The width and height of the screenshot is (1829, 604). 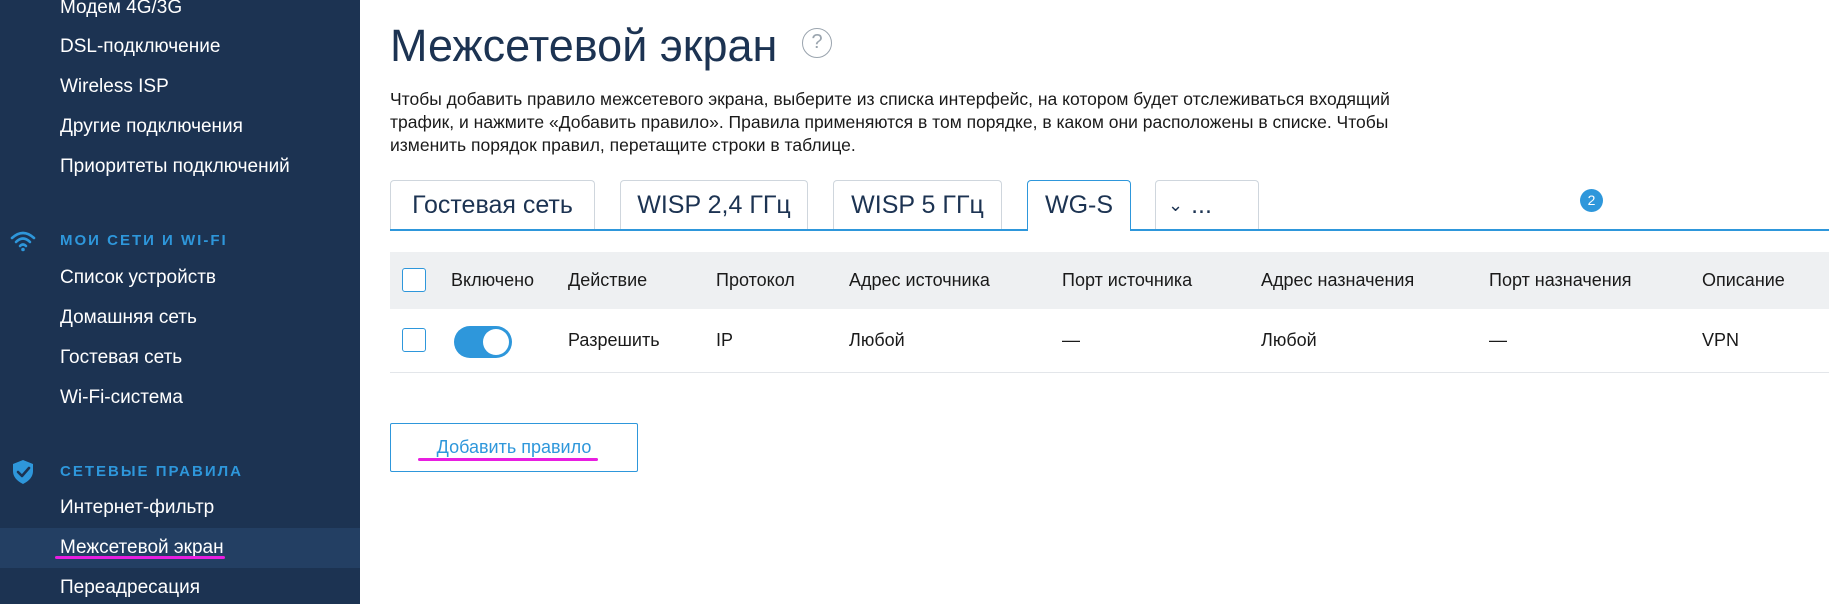 I want to click on tab-wg-s: WG-S, so click(x=1079, y=205).